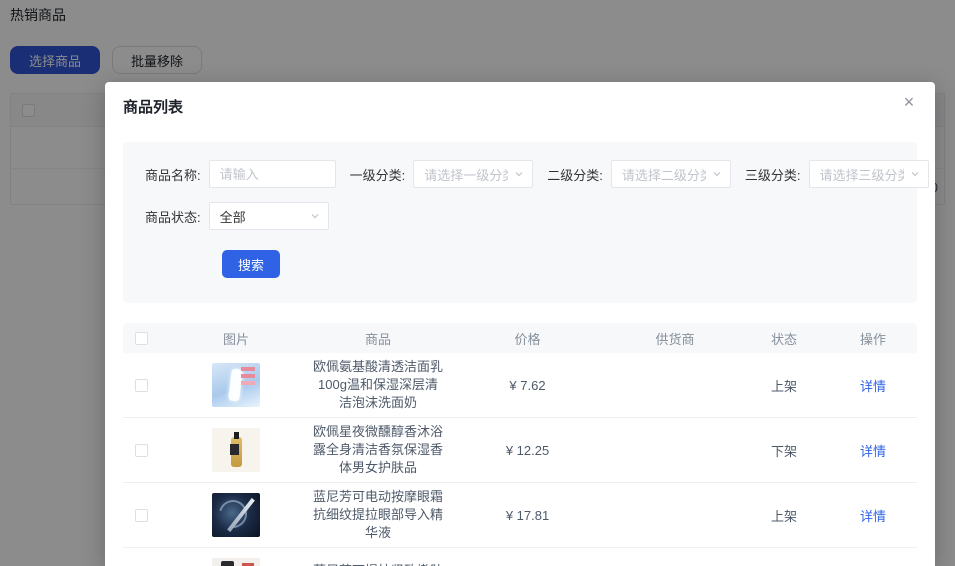 The width and height of the screenshot is (955, 566). I want to click on table-row: 欧佩氨基酸清透洁面乳100g温和保湿深层清洁泡沫洗面奶 ¥ 7.62 上架 详情, so click(520, 385).